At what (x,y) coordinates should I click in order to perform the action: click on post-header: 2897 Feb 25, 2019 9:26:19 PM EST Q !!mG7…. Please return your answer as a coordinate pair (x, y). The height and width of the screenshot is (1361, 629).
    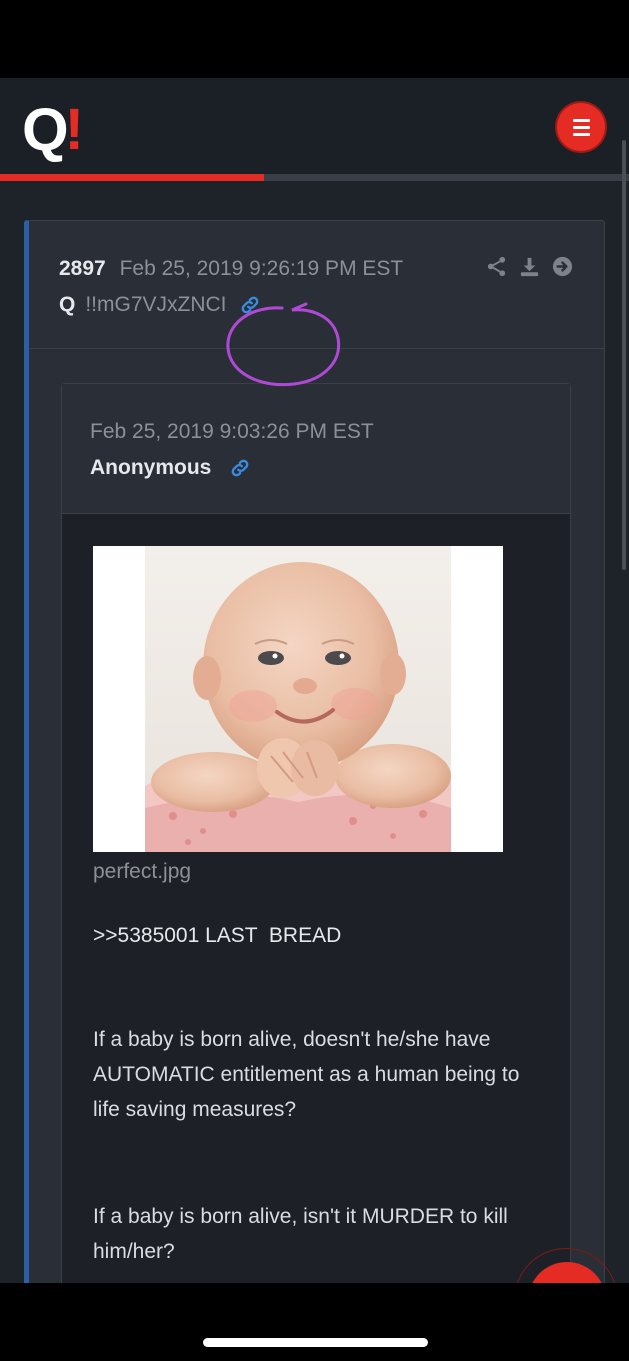
    Looking at the image, I should click on (317, 285).